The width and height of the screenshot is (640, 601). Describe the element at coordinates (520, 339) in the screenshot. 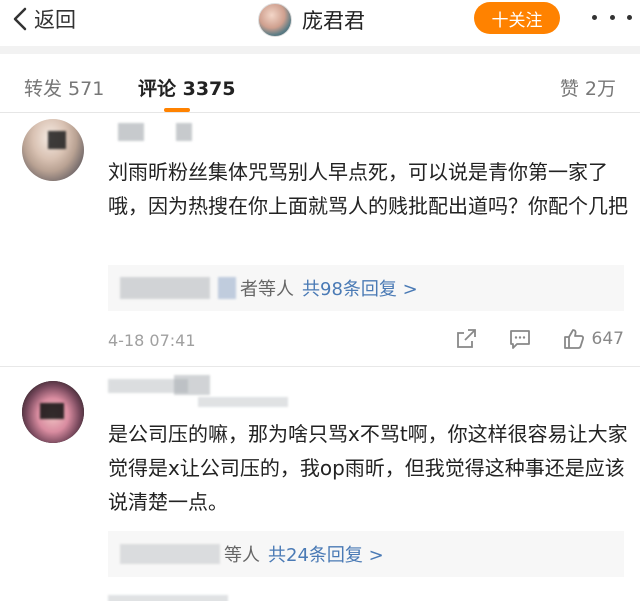

I see `reply-icon` at that location.